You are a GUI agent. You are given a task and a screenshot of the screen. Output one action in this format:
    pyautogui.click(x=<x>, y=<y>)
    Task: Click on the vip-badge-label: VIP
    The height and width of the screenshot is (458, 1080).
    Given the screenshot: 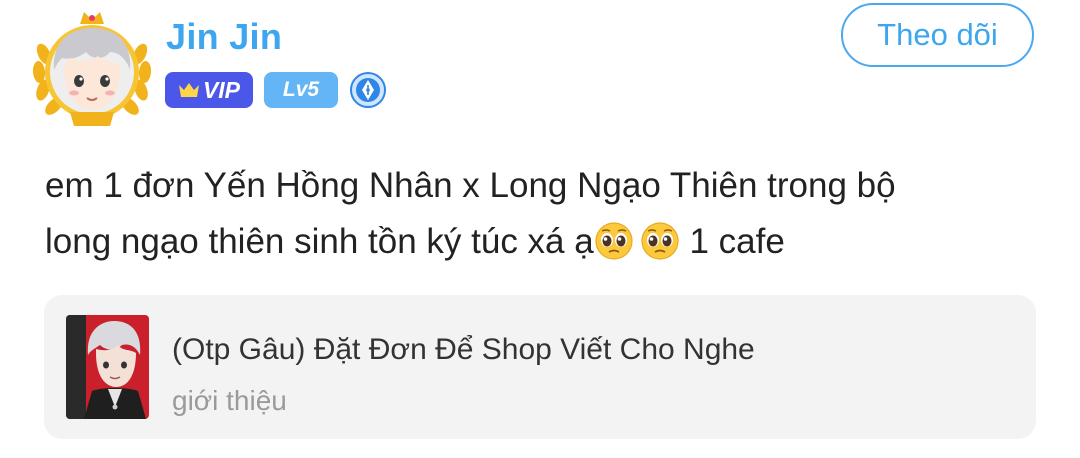 What is the action you would take?
    pyautogui.click(x=221, y=89)
    